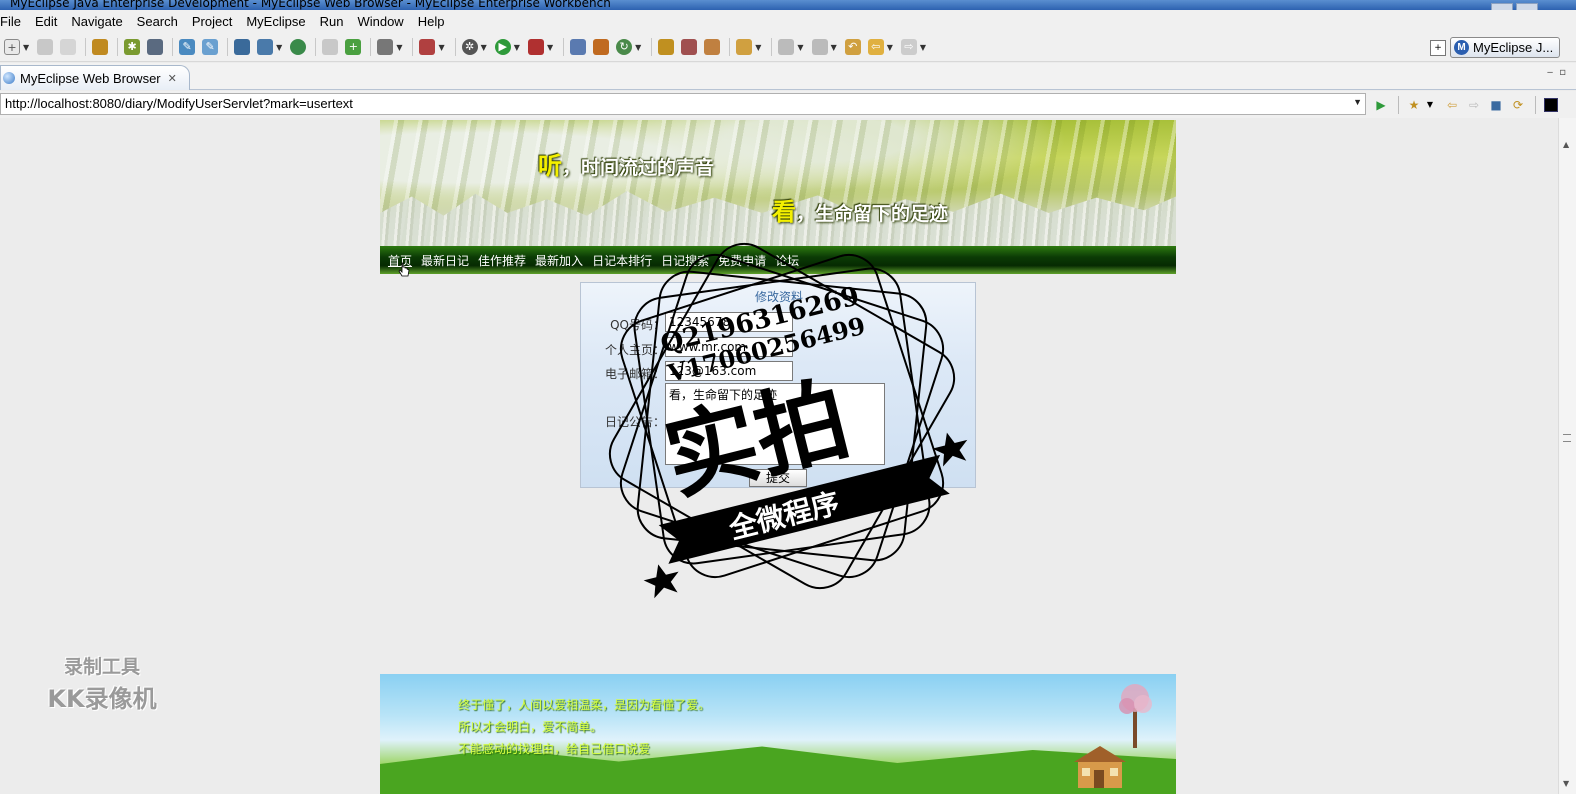  Describe the element at coordinates (431, 21) in the screenshot. I see `menu-help: Help` at that location.